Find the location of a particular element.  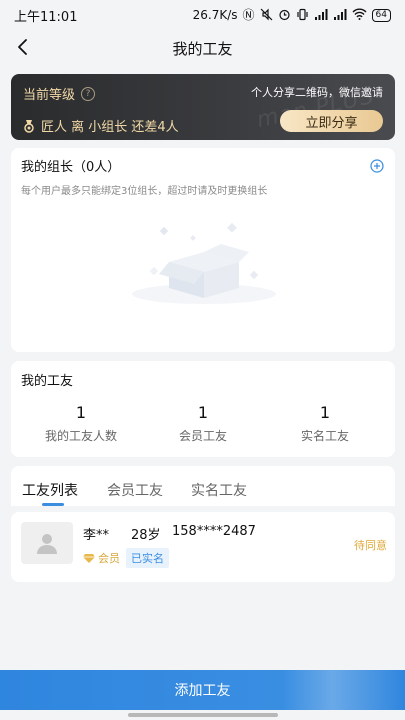

plus-circle-icon is located at coordinates (377, 166).